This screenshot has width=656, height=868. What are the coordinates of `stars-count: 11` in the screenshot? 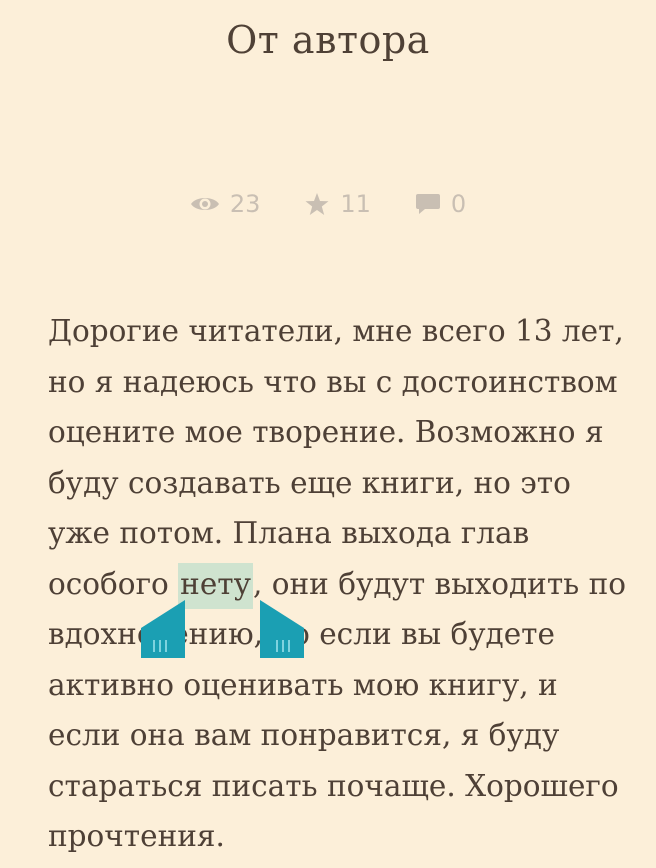 It's located at (355, 204).